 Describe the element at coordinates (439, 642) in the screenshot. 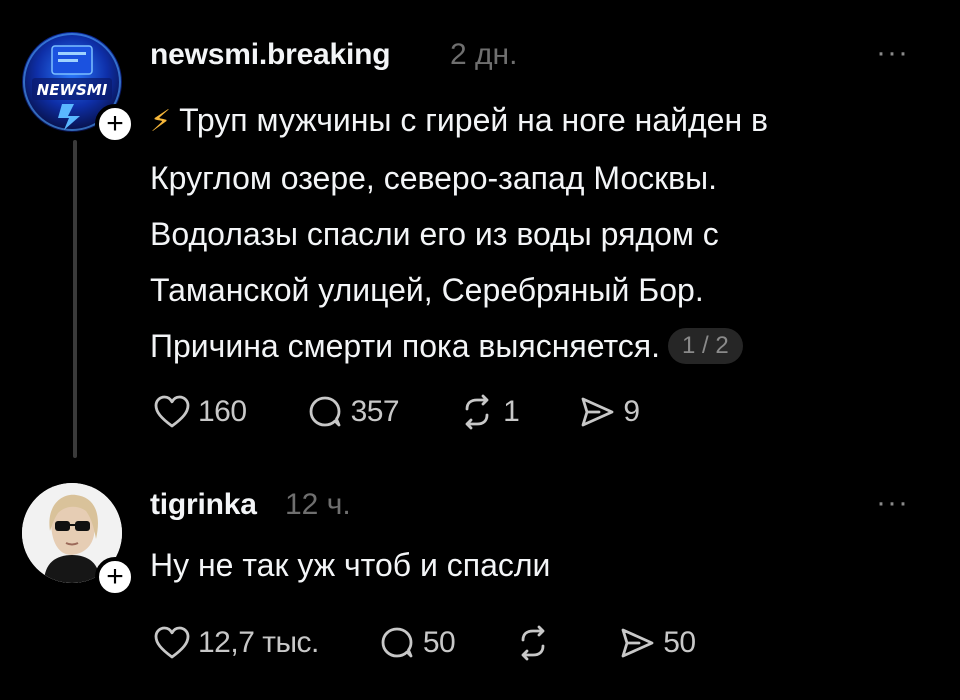

I see `comment-count: 50` at that location.